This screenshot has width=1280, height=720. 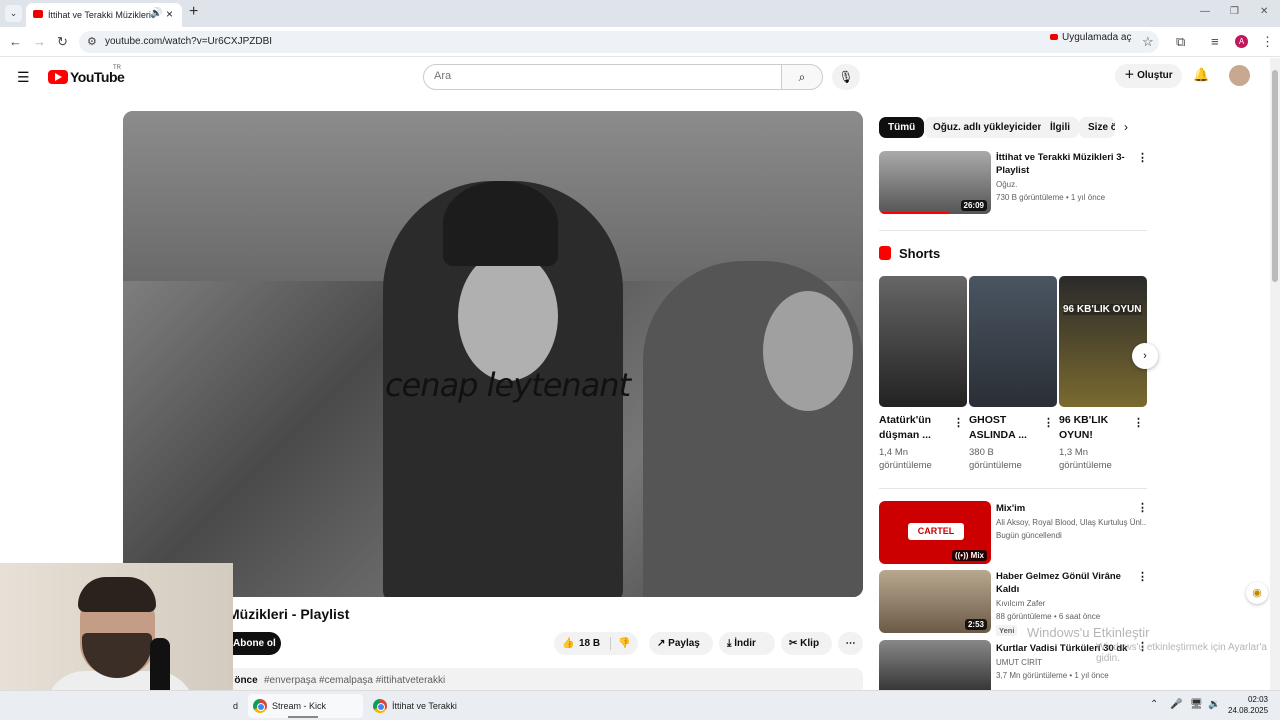 What do you see at coordinates (1264, 11) in the screenshot?
I see `window-close-icon: ✕` at bounding box center [1264, 11].